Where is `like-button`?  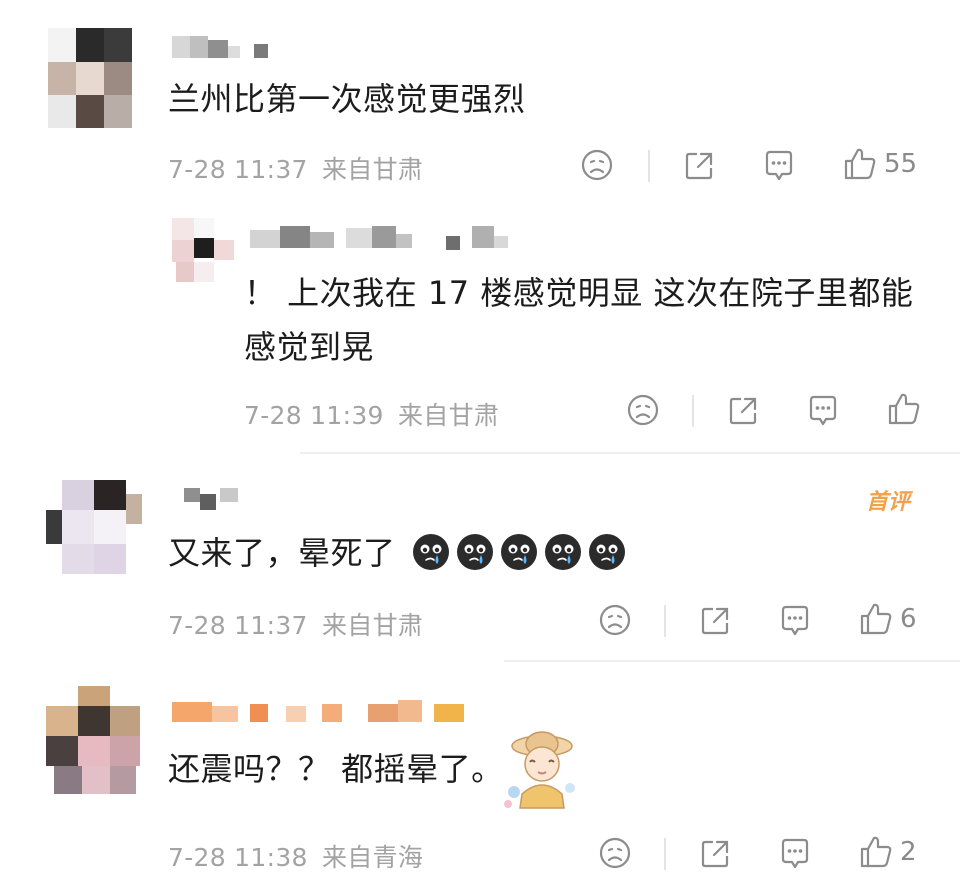
like-button is located at coordinates (907, 409).